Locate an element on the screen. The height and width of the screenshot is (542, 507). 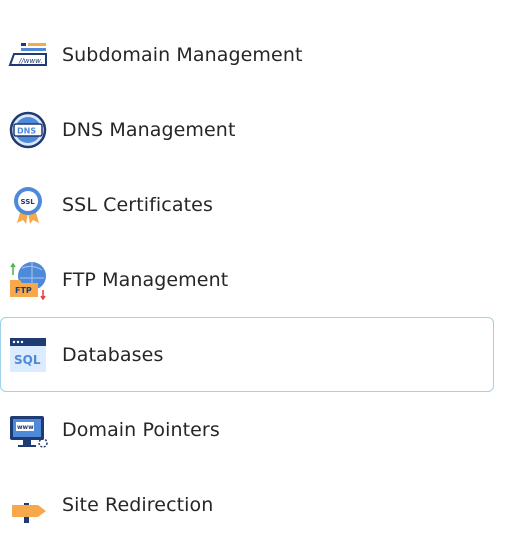
svg-text: www is located at coordinates (25, 427).